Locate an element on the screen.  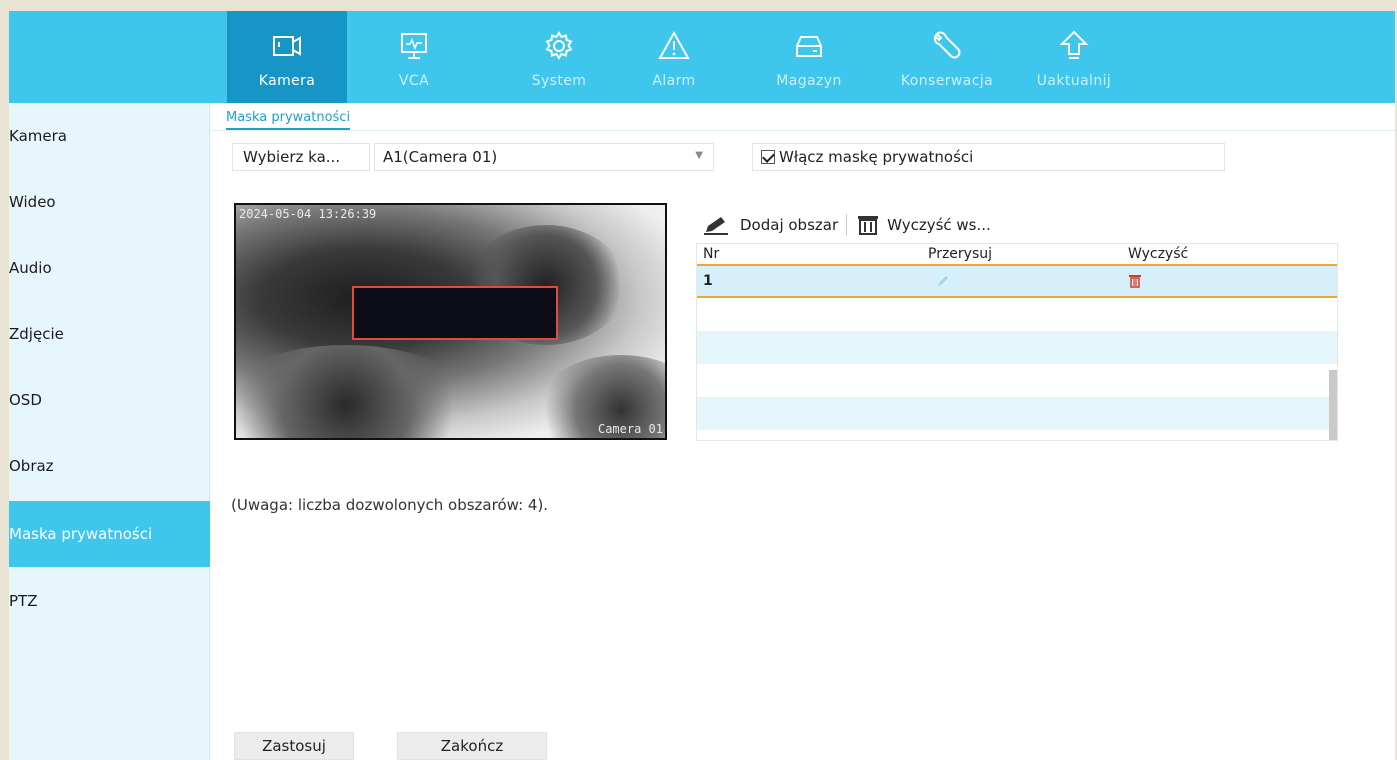
sidebar-item-label: OSD is located at coordinates (25, 400).